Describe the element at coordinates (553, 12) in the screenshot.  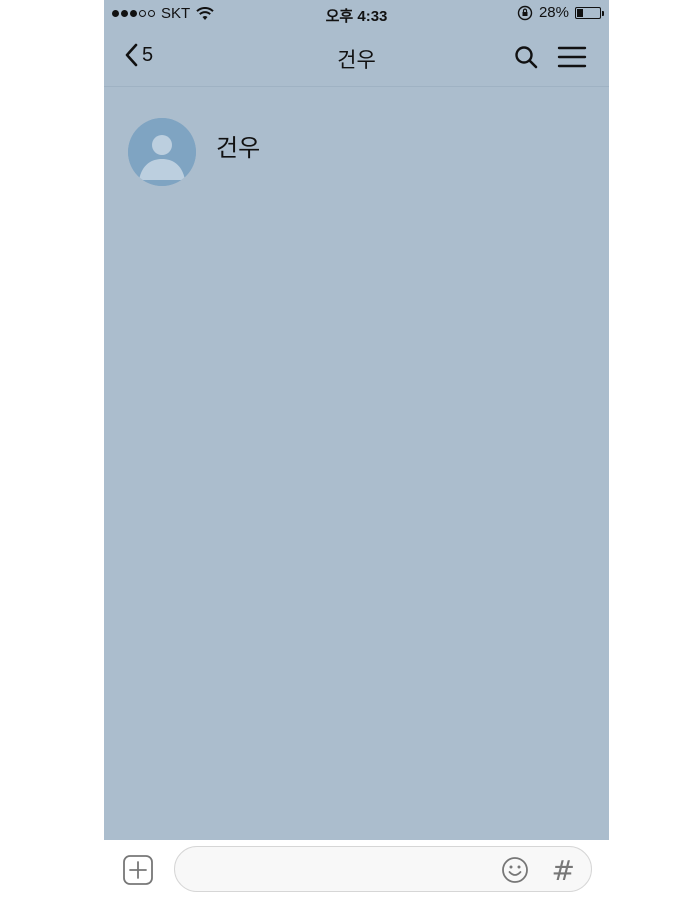
I see `battery-percent: 28%` at that location.